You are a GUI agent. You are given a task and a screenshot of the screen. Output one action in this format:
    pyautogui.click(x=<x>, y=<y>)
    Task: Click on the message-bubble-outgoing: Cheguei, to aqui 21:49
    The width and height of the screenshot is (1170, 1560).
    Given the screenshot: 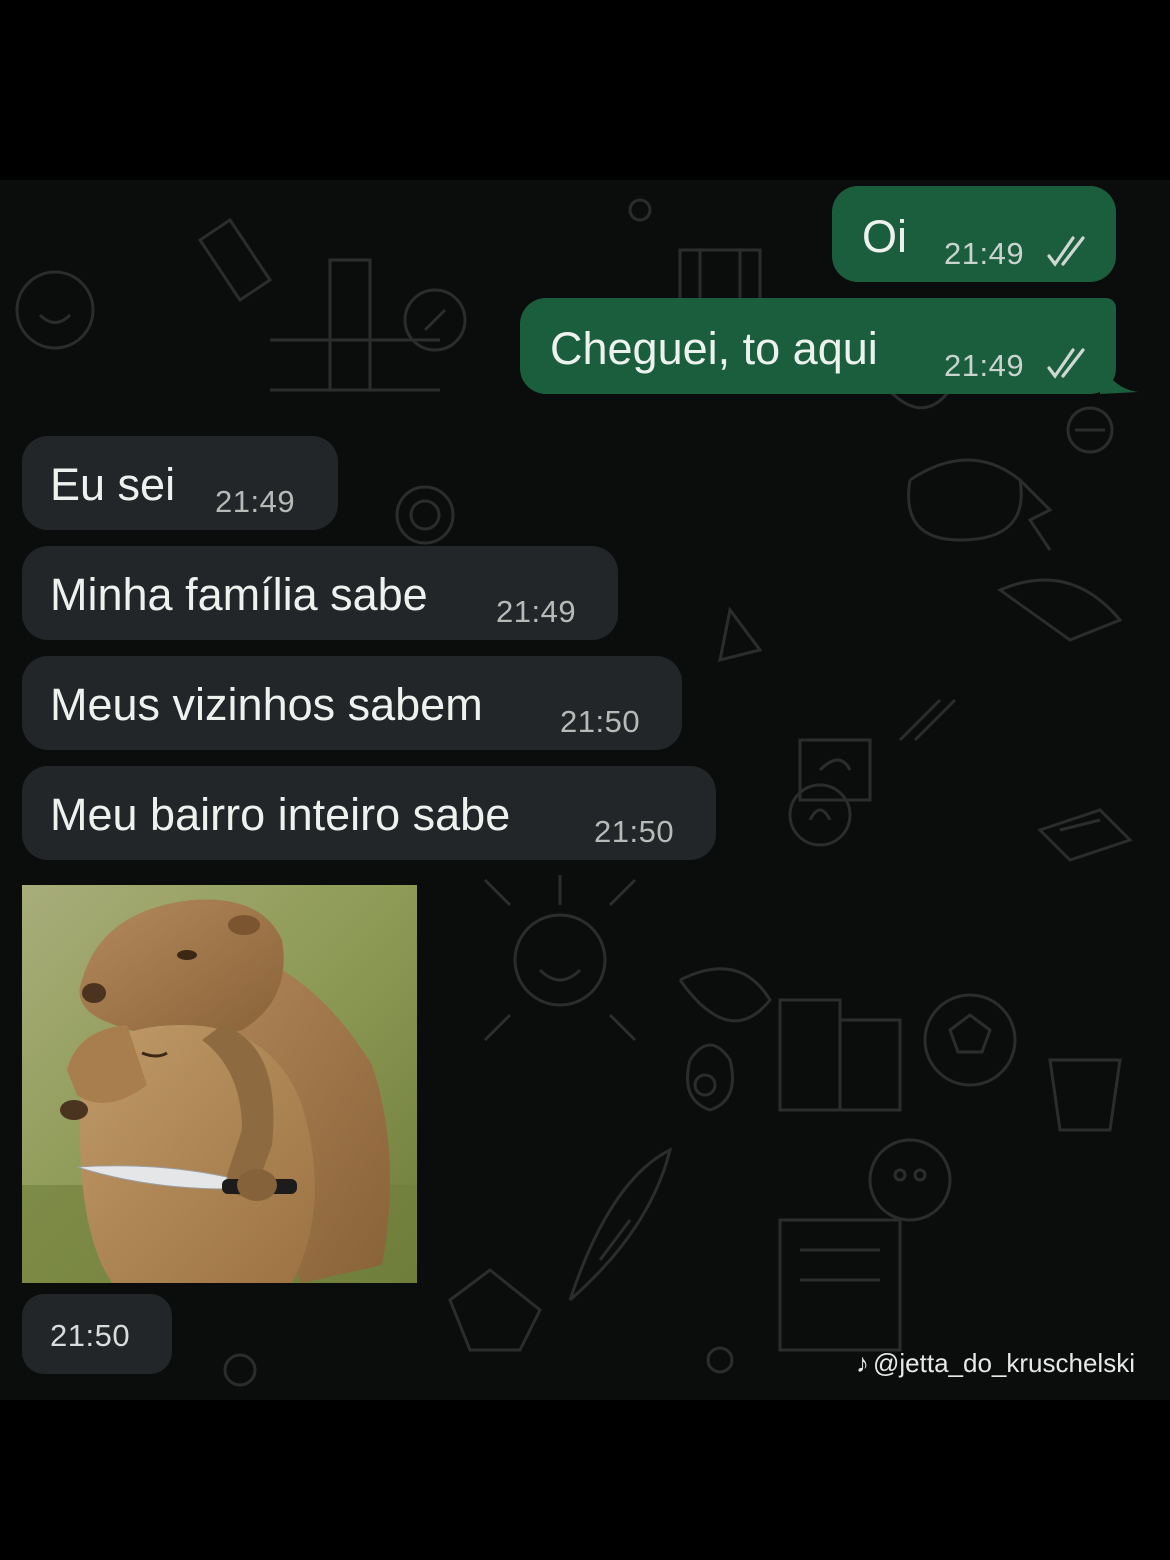 What is the action you would take?
    pyautogui.click(x=818, y=346)
    